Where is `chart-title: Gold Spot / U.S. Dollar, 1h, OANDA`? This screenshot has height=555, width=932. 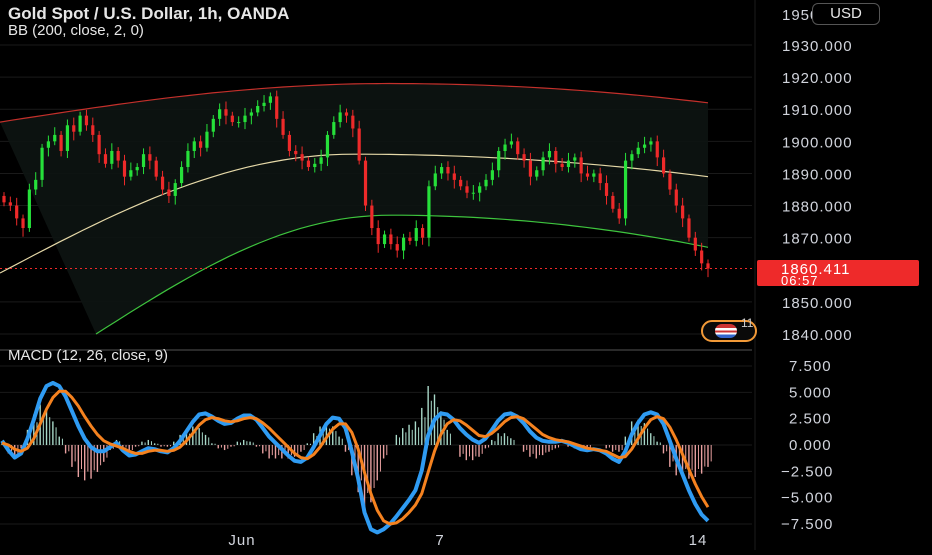 chart-title: Gold Spot / U.S. Dollar, 1h, OANDA is located at coordinates (149, 13).